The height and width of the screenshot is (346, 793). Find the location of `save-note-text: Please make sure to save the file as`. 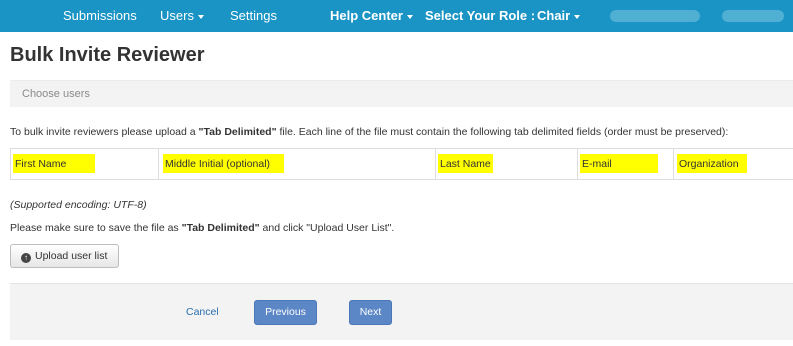

save-note-text: Please make sure to save the file as is located at coordinates (96, 228).